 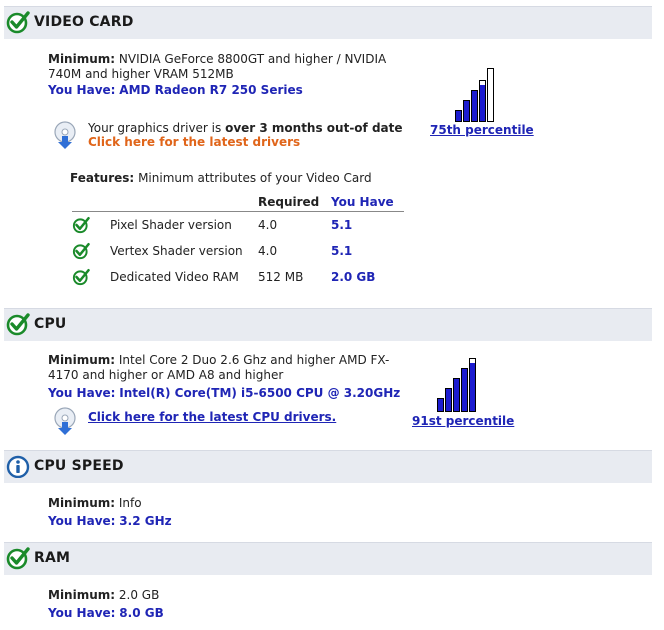 I want to click on cpu-drivers-link: Click here for the latest CPU drivers., so click(x=212, y=417).